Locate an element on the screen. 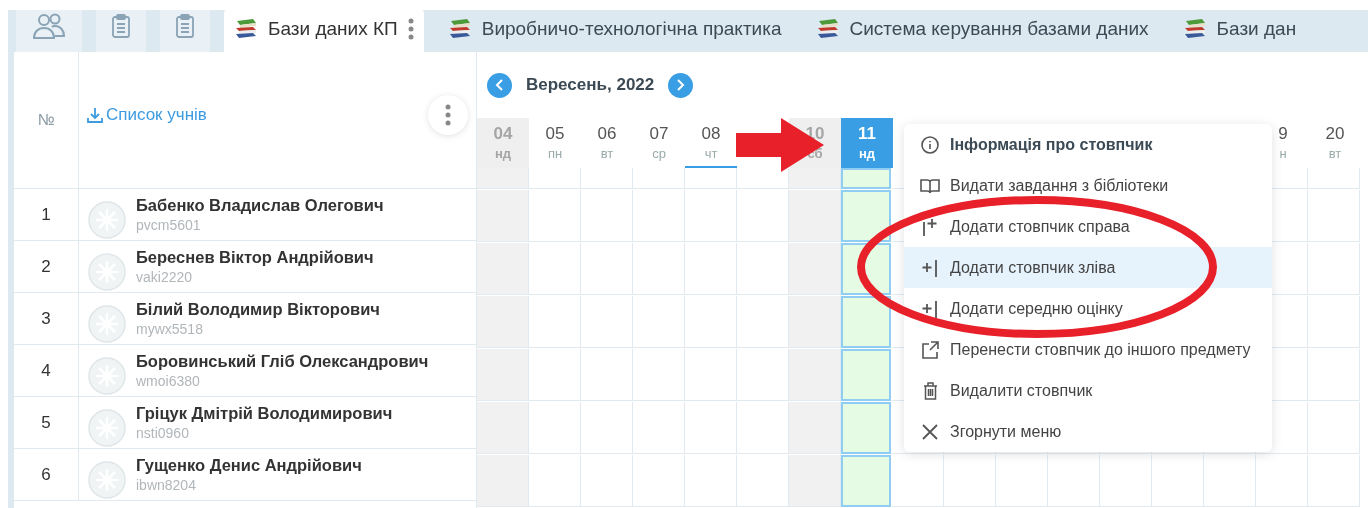  student-name: Білий Володимир Вікторович is located at coordinates (258, 309).